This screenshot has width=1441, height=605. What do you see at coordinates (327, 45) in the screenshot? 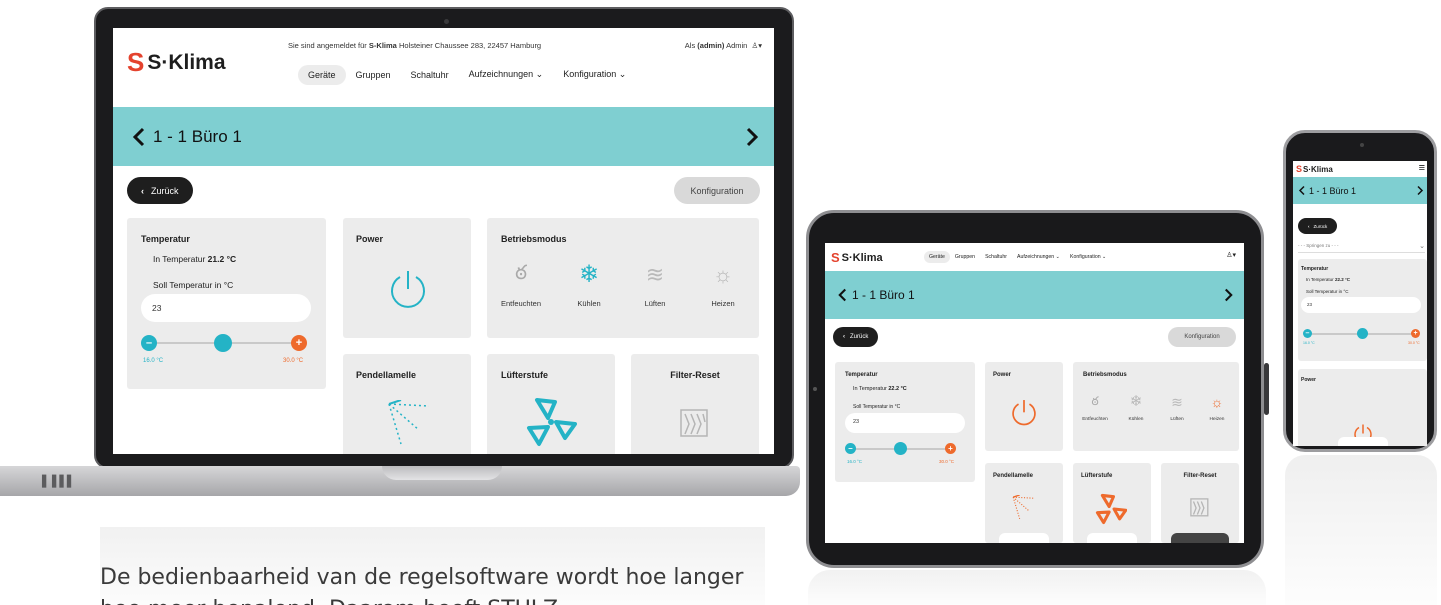
I see `login-prefix: Sie sind angemeldet für` at bounding box center [327, 45].